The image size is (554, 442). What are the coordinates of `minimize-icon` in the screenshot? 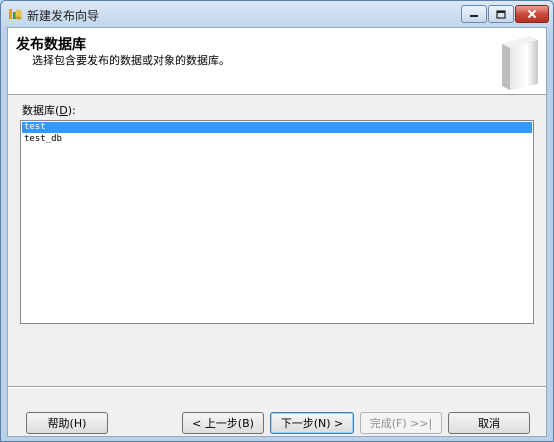 It's located at (474, 16).